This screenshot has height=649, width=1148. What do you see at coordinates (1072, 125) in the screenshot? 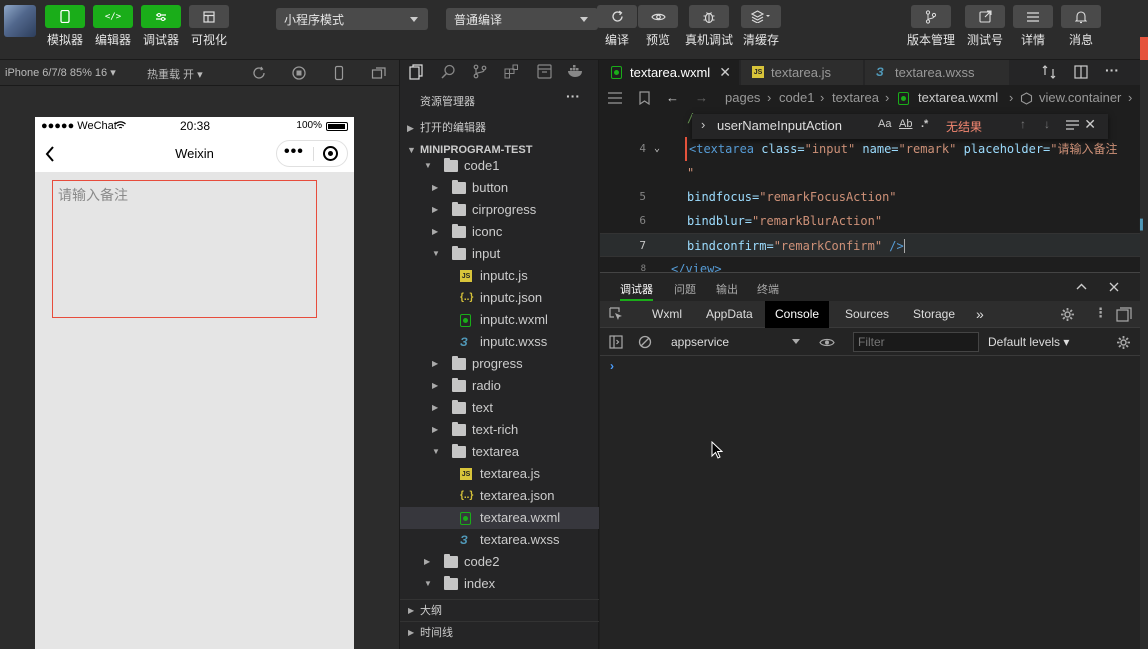
I see `find-in-selection-icon` at bounding box center [1072, 125].